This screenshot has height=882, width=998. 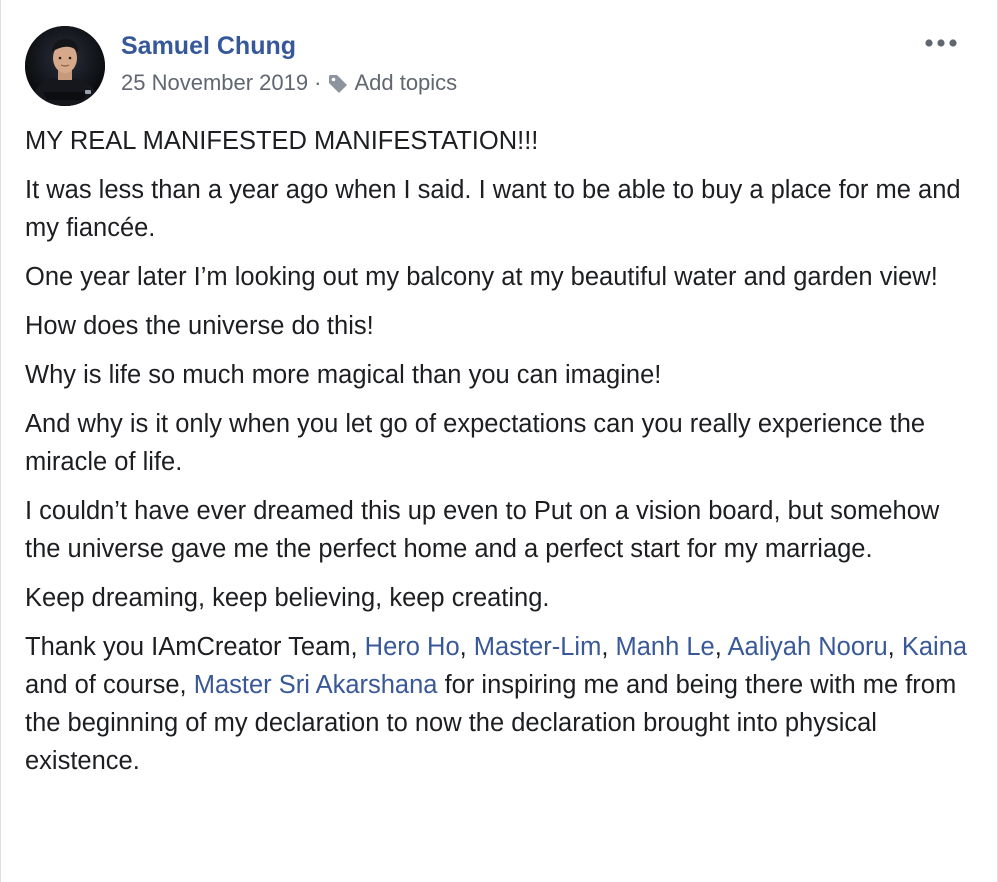 What do you see at coordinates (214, 83) in the screenshot?
I see `post-timestamp-link: 25 November 2019` at bounding box center [214, 83].